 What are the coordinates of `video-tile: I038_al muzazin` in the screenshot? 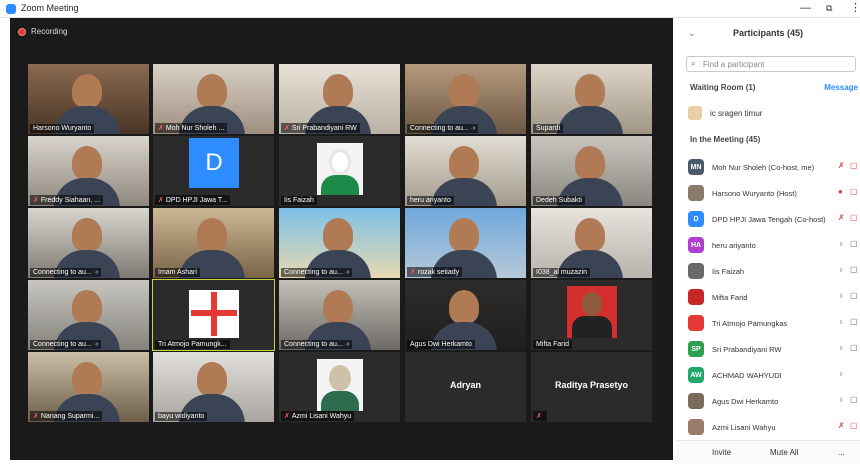 It's located at (591, 243).